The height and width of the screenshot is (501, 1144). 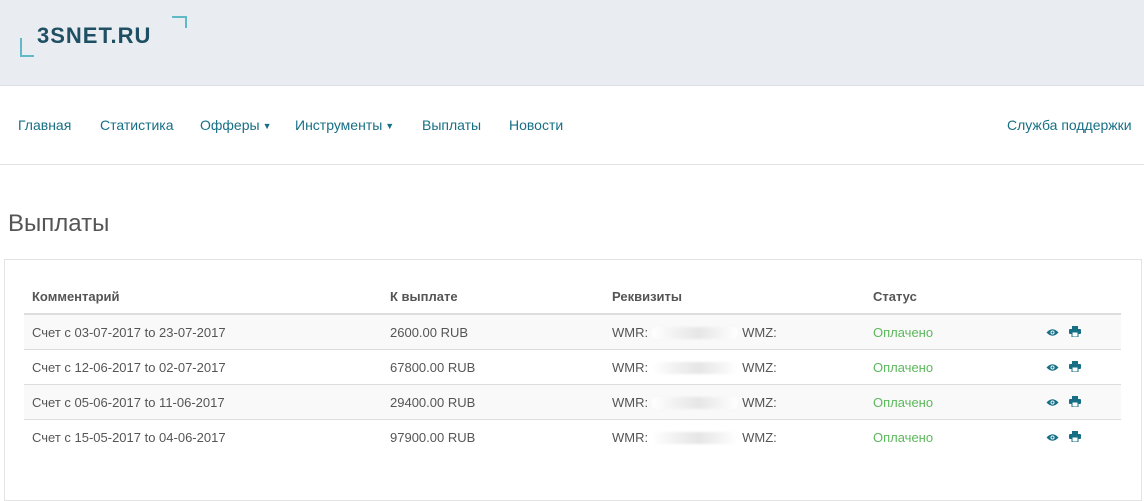 I want to click on nav-label-tools: Инструменты, so click(x=339, y=125).